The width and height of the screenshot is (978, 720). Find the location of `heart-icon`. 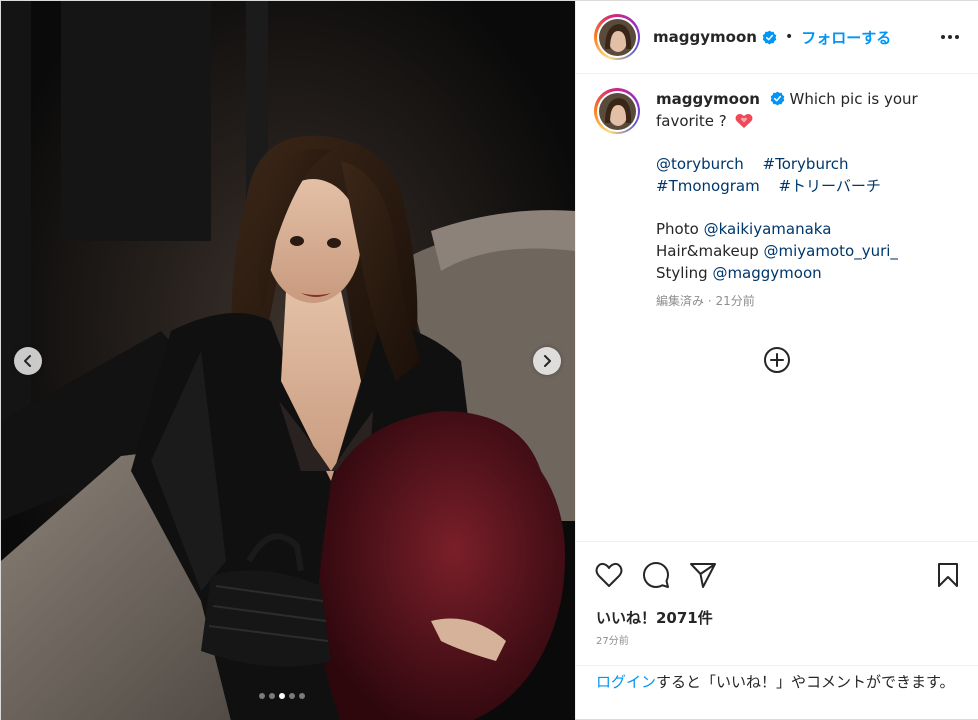

heart-icon is located at coordinates (609, 574).